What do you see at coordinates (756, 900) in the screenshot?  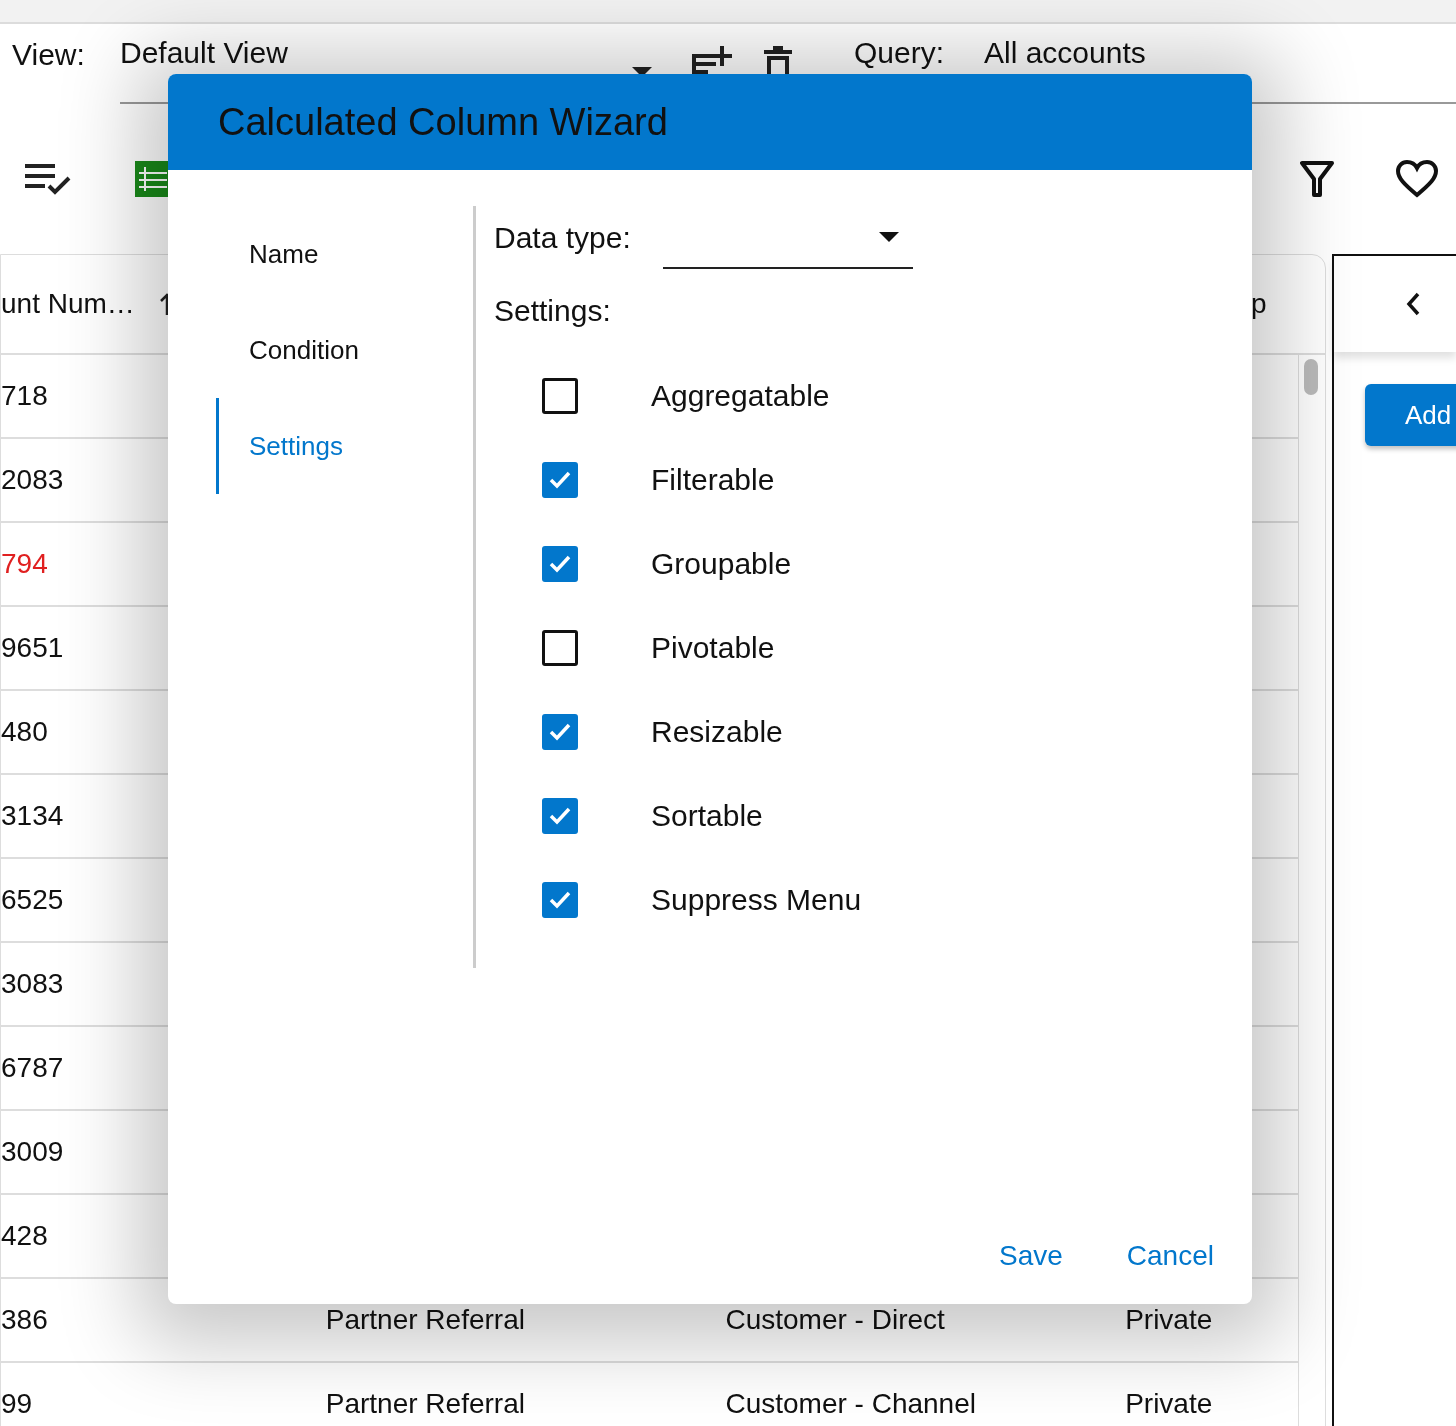 I see `checkbox-label: Suppress Menu` at bounding box center [756, 900].